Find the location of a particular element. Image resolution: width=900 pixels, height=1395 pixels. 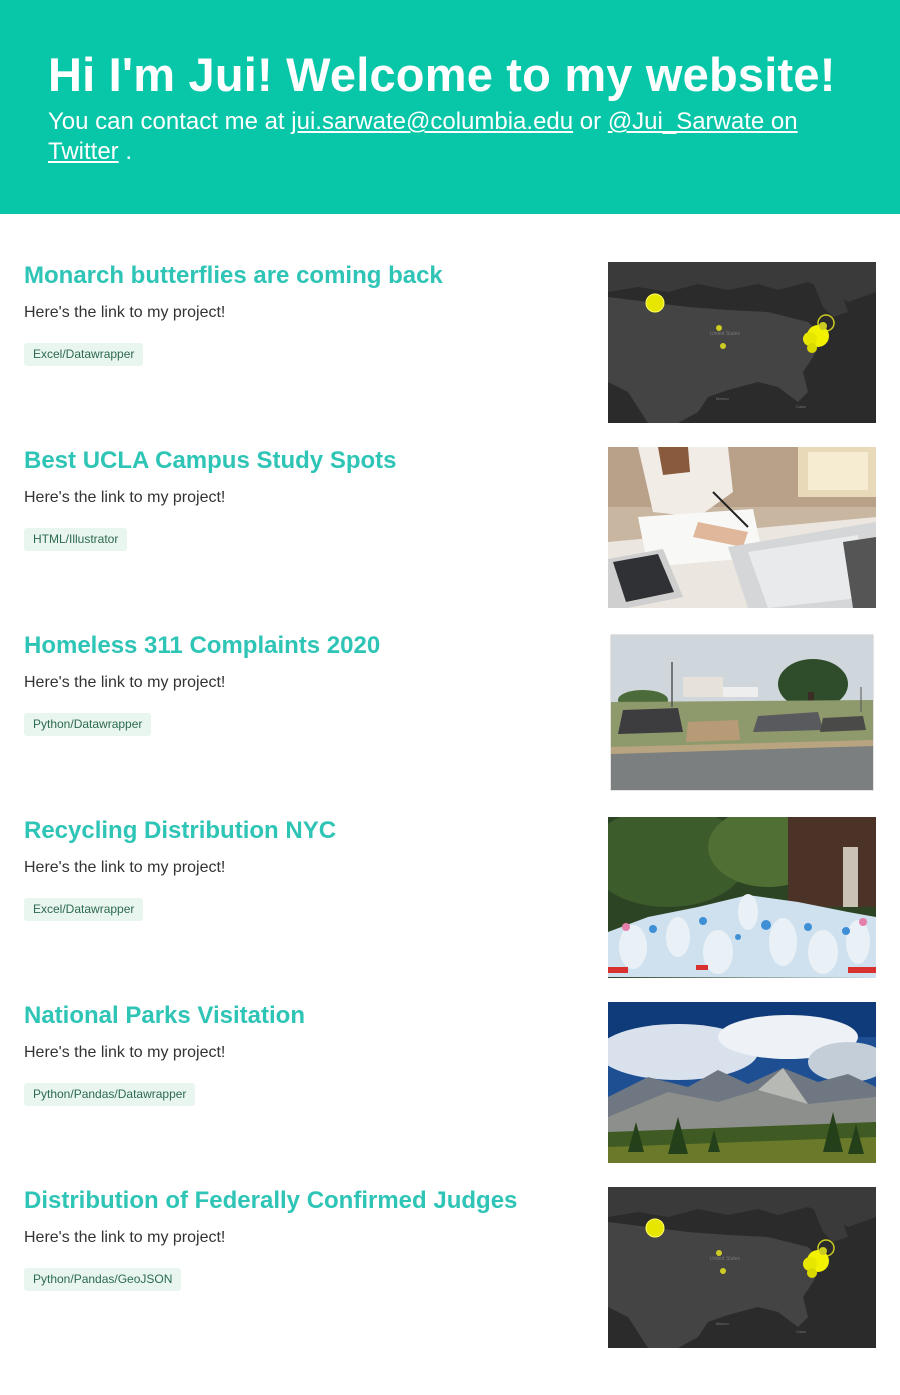

contact-or: or is located at coordinates (590, 121).